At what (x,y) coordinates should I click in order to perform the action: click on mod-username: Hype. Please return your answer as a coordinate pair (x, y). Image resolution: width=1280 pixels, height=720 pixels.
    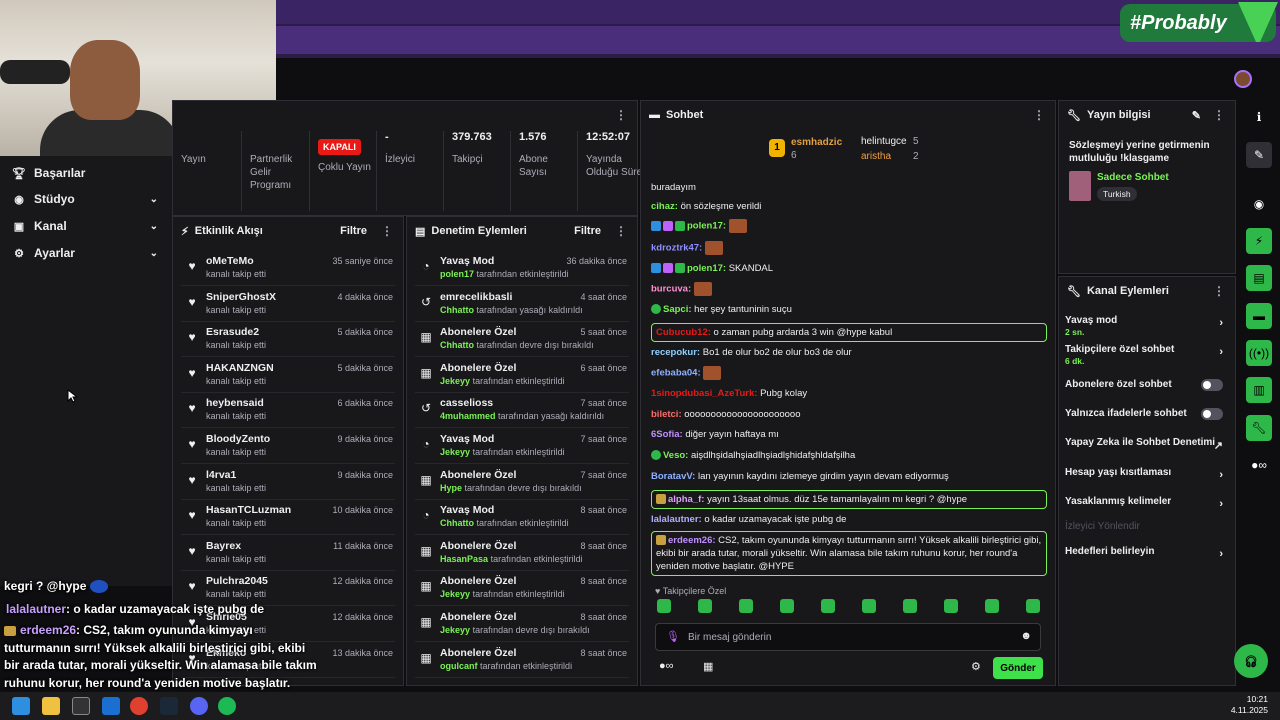
    Looking at the image, I should click on (451, 488).